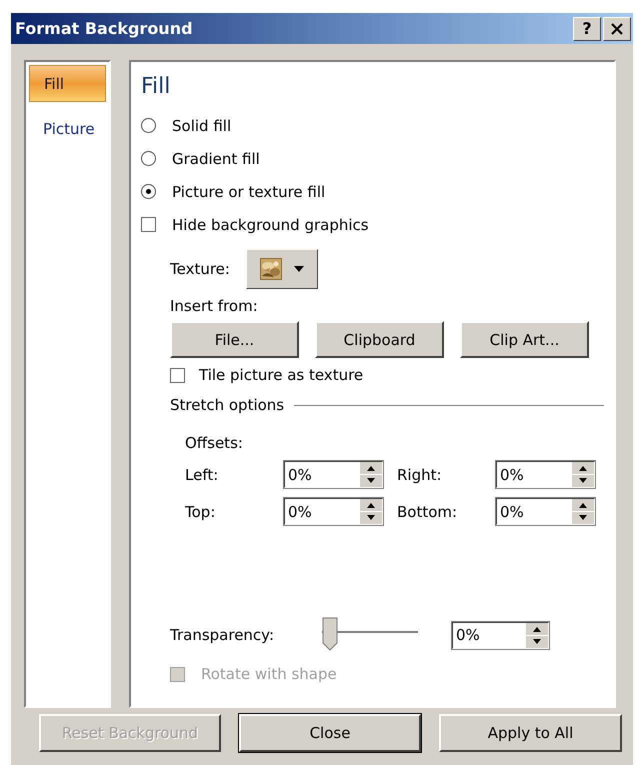  Describe the element at coordinates (200, 511) in the screenshot. I see `offset-label: Top:` at that location.